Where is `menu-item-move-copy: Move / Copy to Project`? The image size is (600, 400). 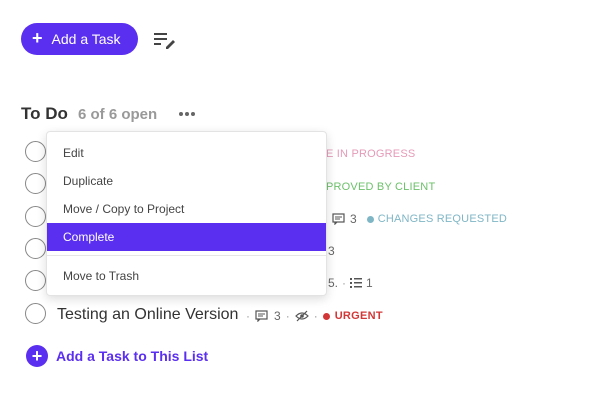 menu-item-move-copy: Move / Copy to Project is located at coordinates (186, 209).